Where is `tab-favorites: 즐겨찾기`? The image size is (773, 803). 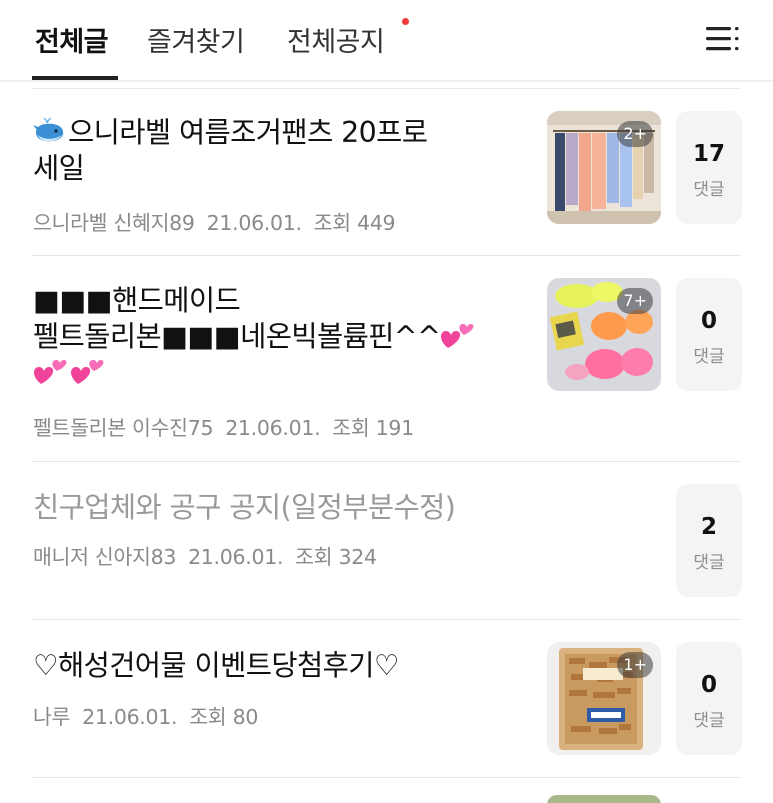 tab-favorites: 즐겨찾기 is located at coordinates (196, 39).